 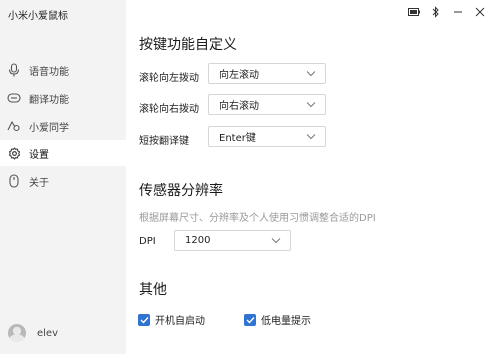 What do you see at coordinates (237, 138) in the screenshot?
I see `select-value: Enter键` at bounding box center [237, 138].